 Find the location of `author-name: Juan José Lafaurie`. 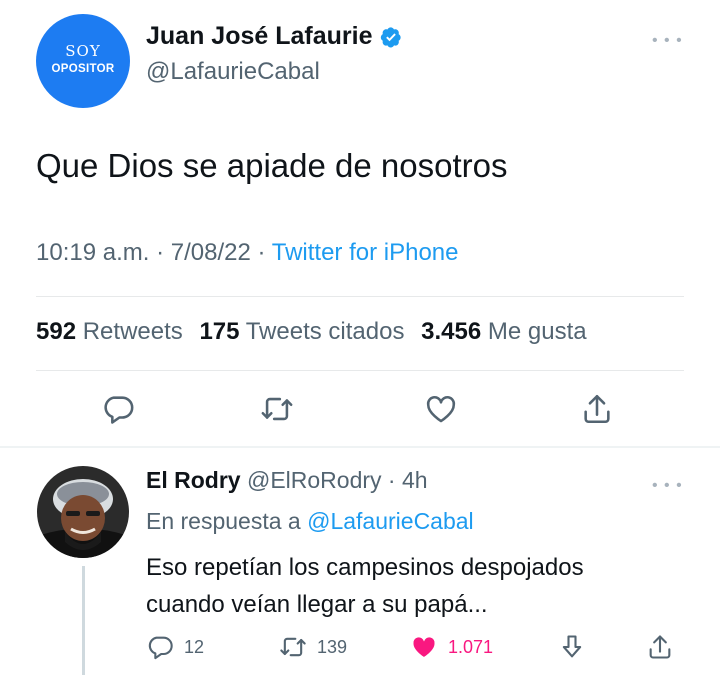

author-name: Juan José Lafaurie is located at coordinates (259, 36).